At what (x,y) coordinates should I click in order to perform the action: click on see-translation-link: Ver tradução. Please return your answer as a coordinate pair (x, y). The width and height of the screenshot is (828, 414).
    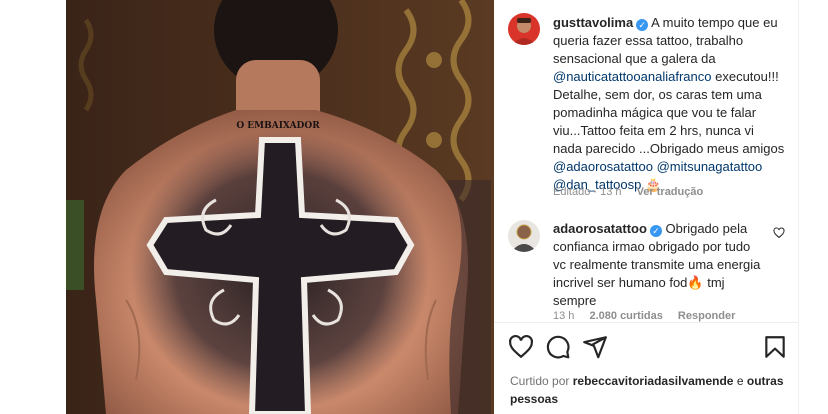
    Looking at the image, I should click on (670, 192).